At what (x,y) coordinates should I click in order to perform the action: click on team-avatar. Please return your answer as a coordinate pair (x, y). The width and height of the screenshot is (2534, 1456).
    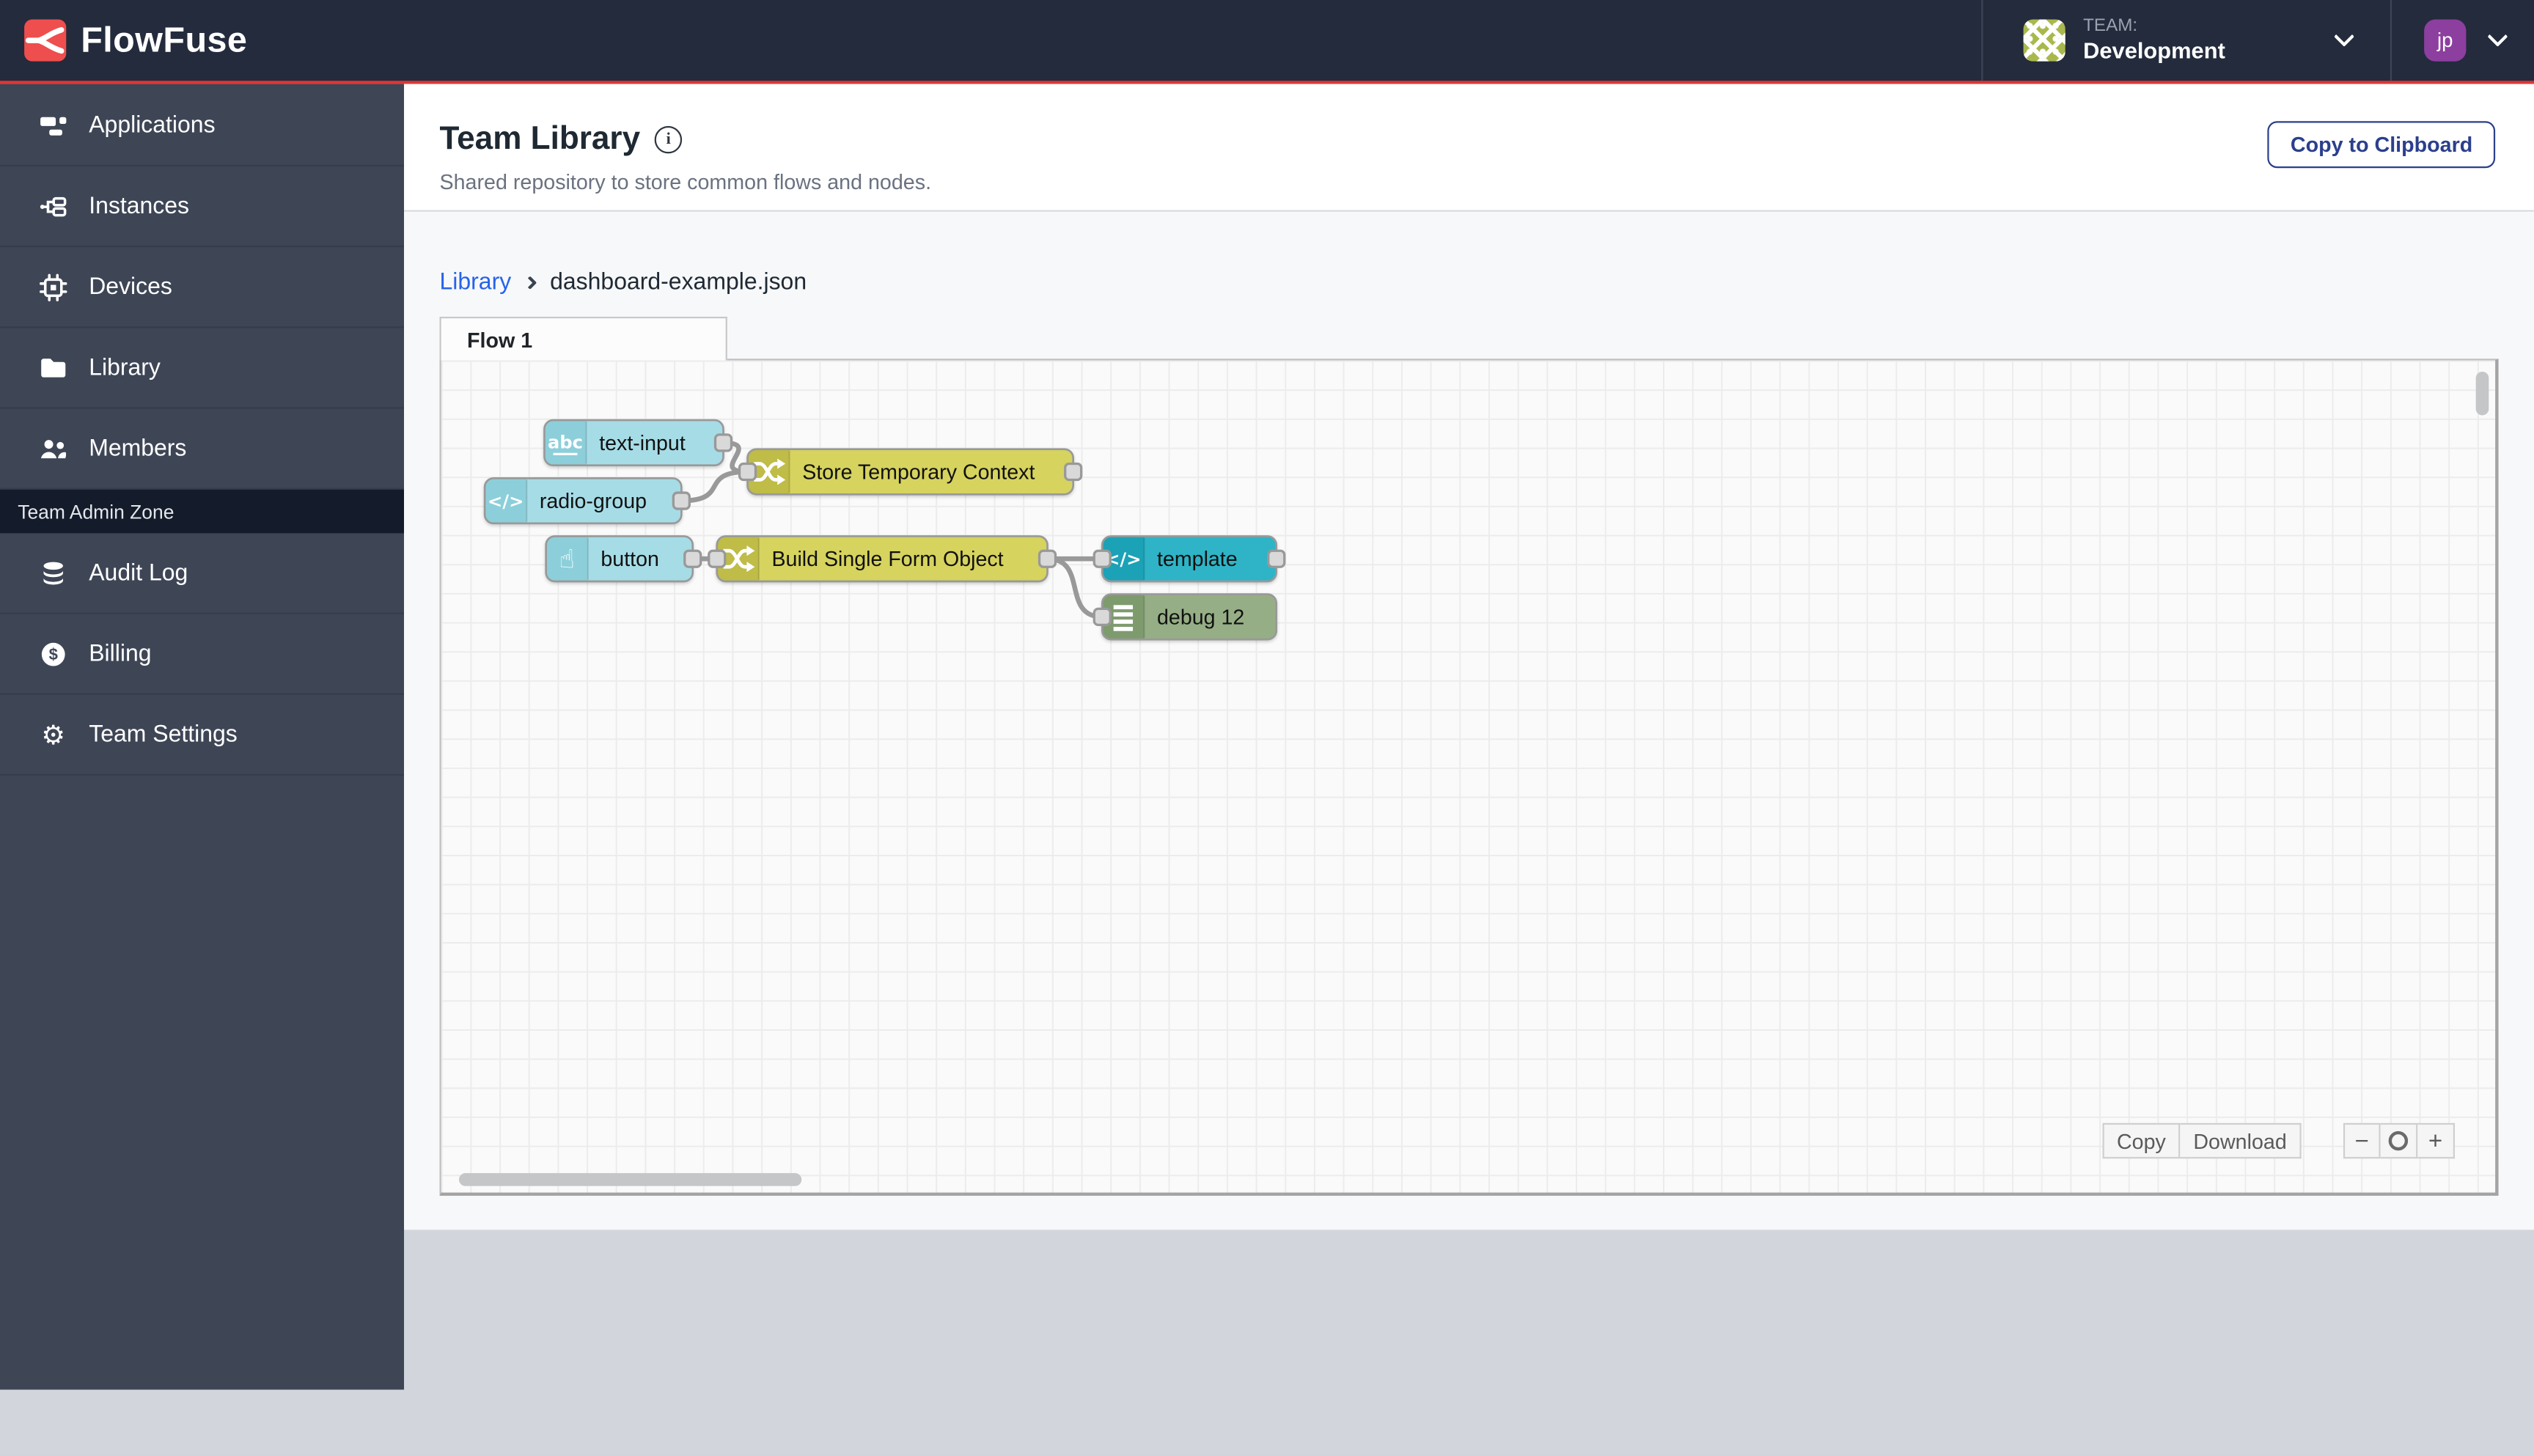
    Looking at the image, I should click on (2044, 40).